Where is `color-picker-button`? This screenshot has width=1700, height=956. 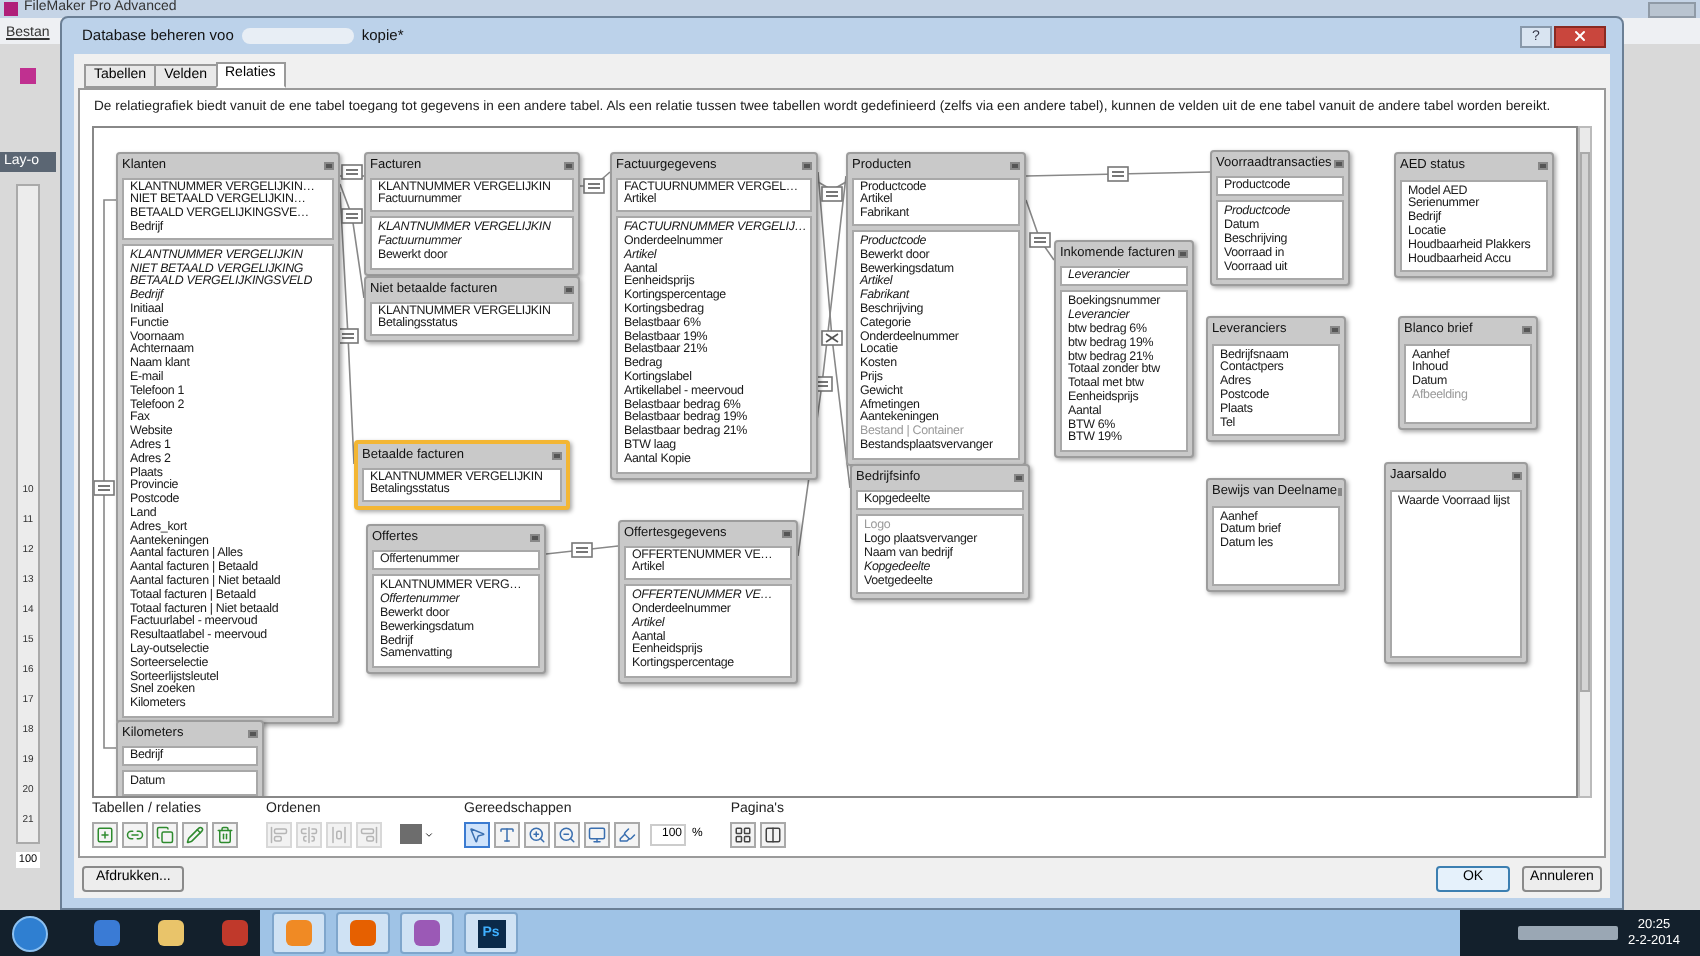 color-picker-button is located at coordinates (417, 834).